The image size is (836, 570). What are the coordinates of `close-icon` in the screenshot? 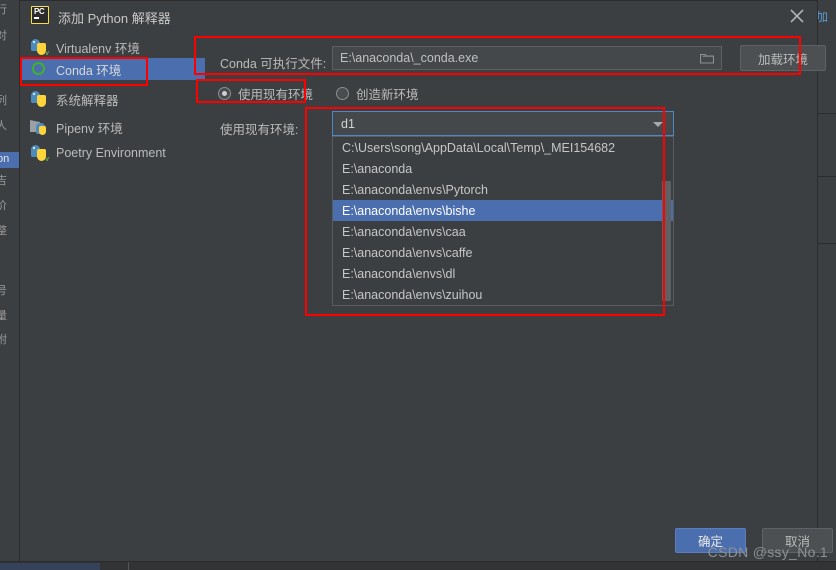 It's located at (797, 16).